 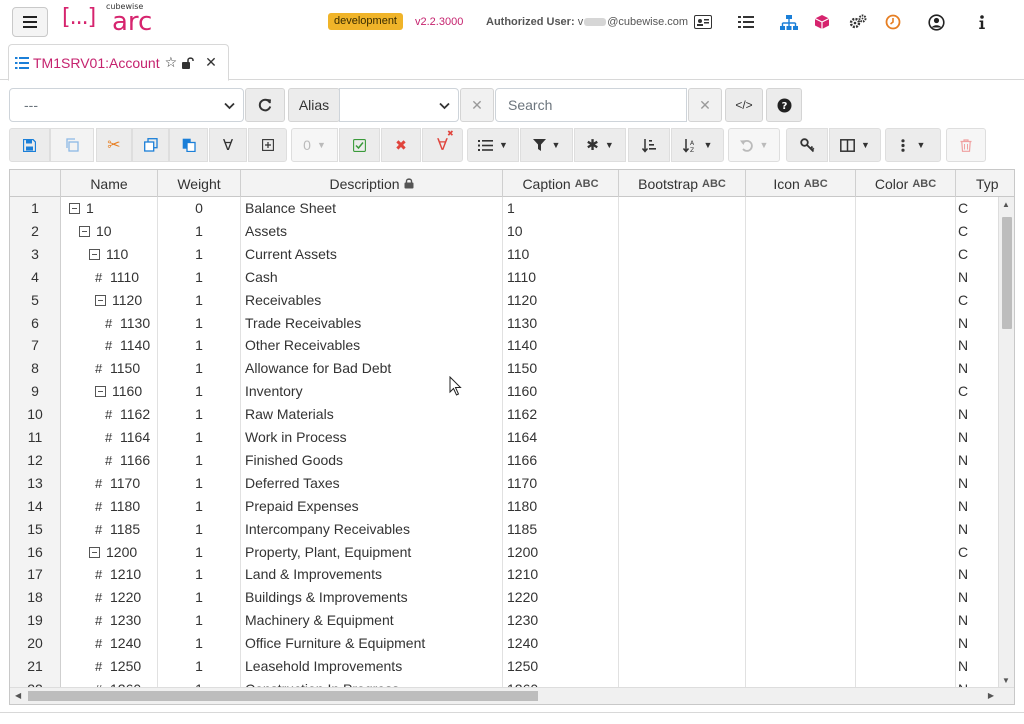 What do you see at coordinates (109, 621) in the screenshot?
I see `name-cell: #1230` at bounding box center [109, 621].